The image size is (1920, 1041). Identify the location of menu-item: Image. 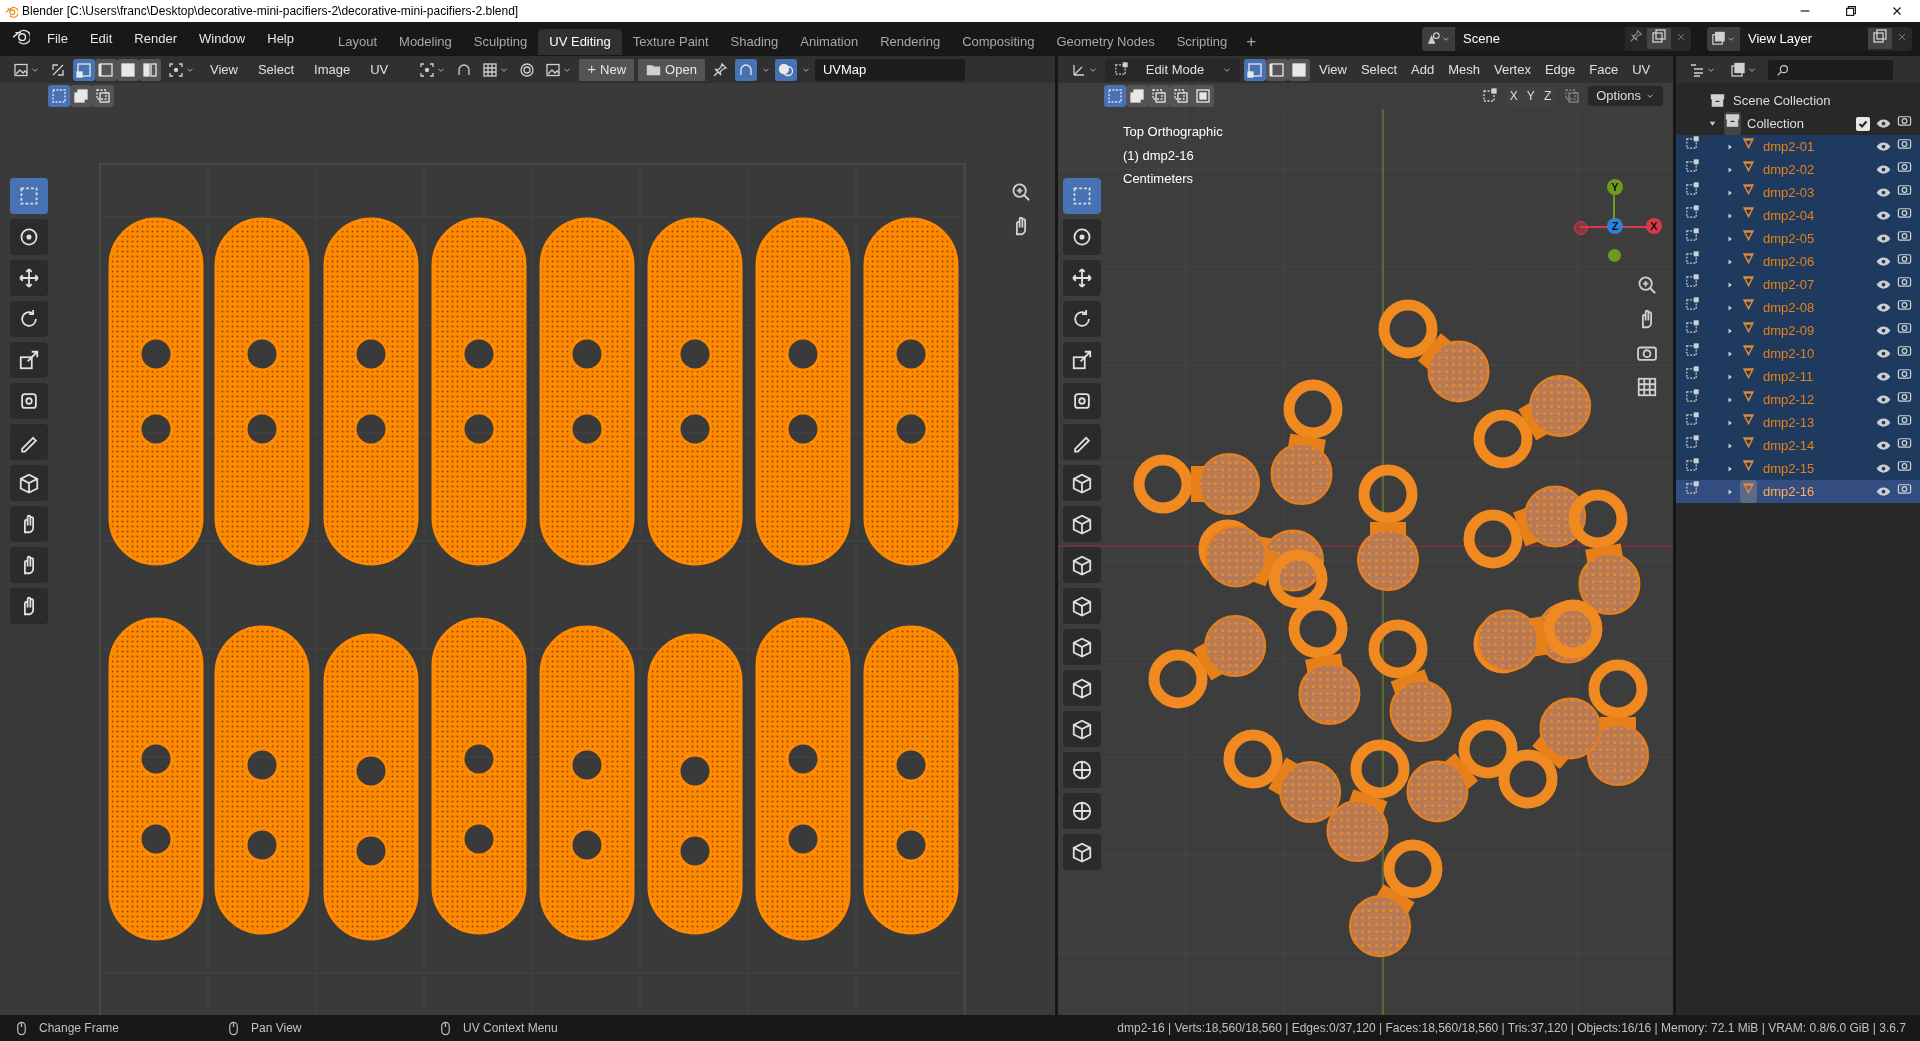
(332, 69).